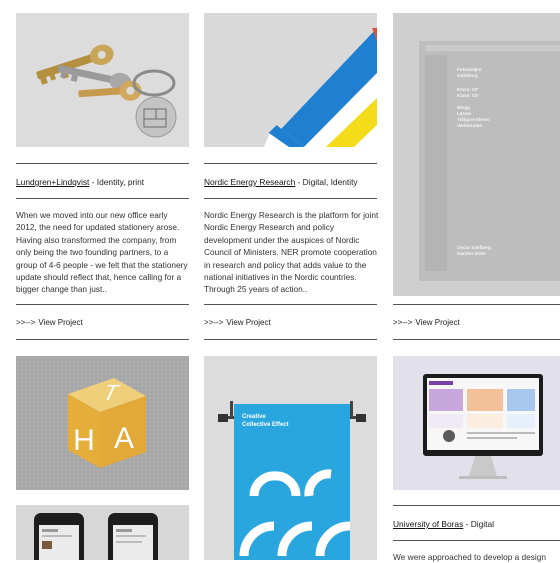 This screenshot has width=560, height=563. I want to click on project-link: University of Boras, so click(428, 524).